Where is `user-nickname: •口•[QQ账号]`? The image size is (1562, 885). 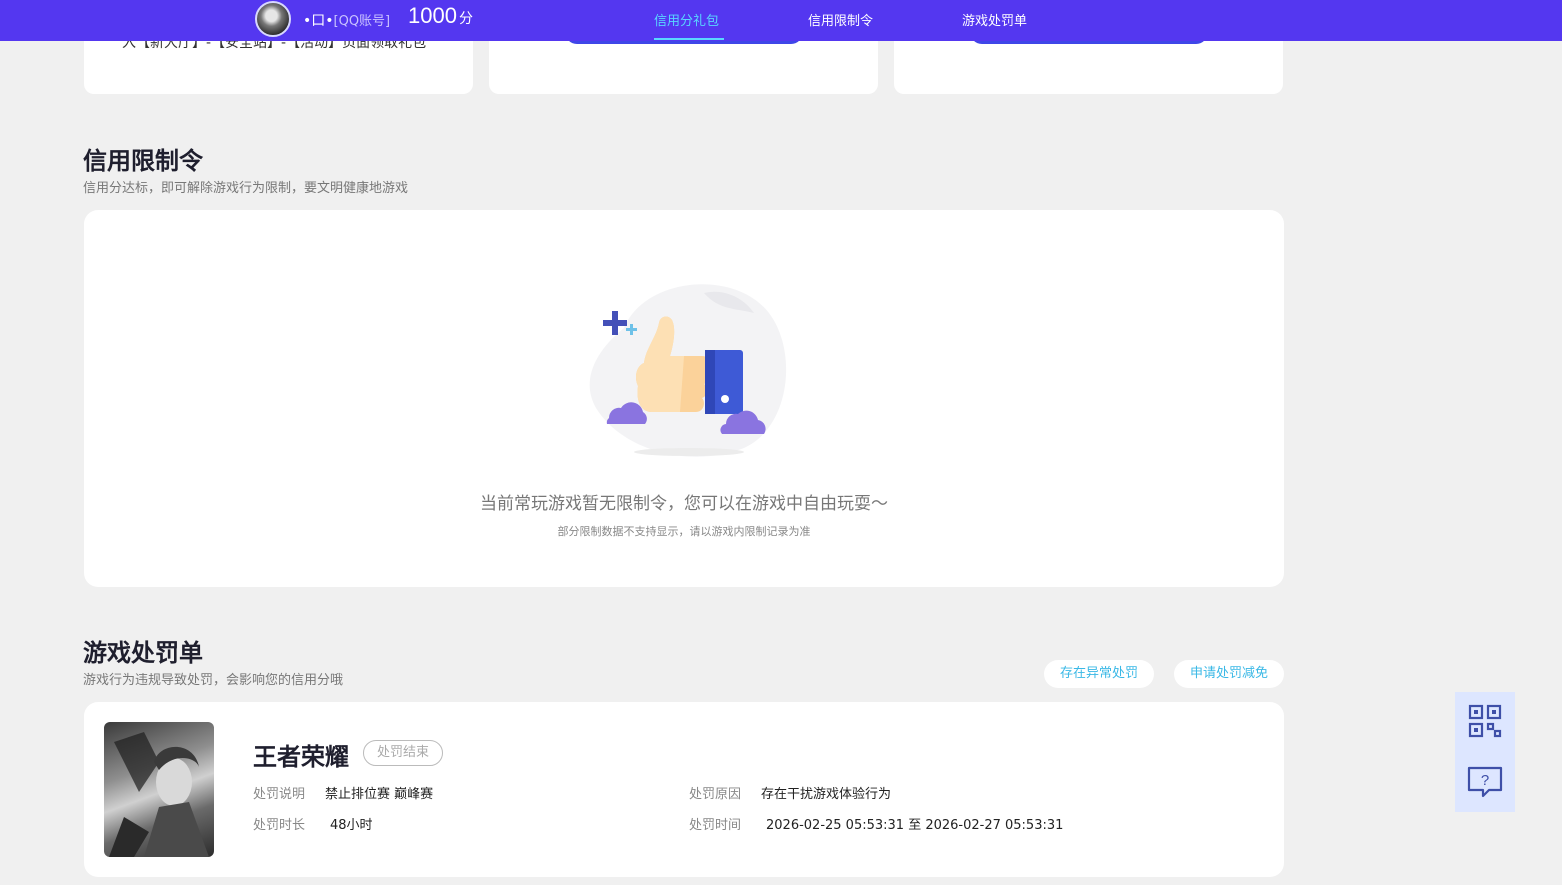
user-nickname: •口•[QQ账号] is located at coordinates (346, 20).